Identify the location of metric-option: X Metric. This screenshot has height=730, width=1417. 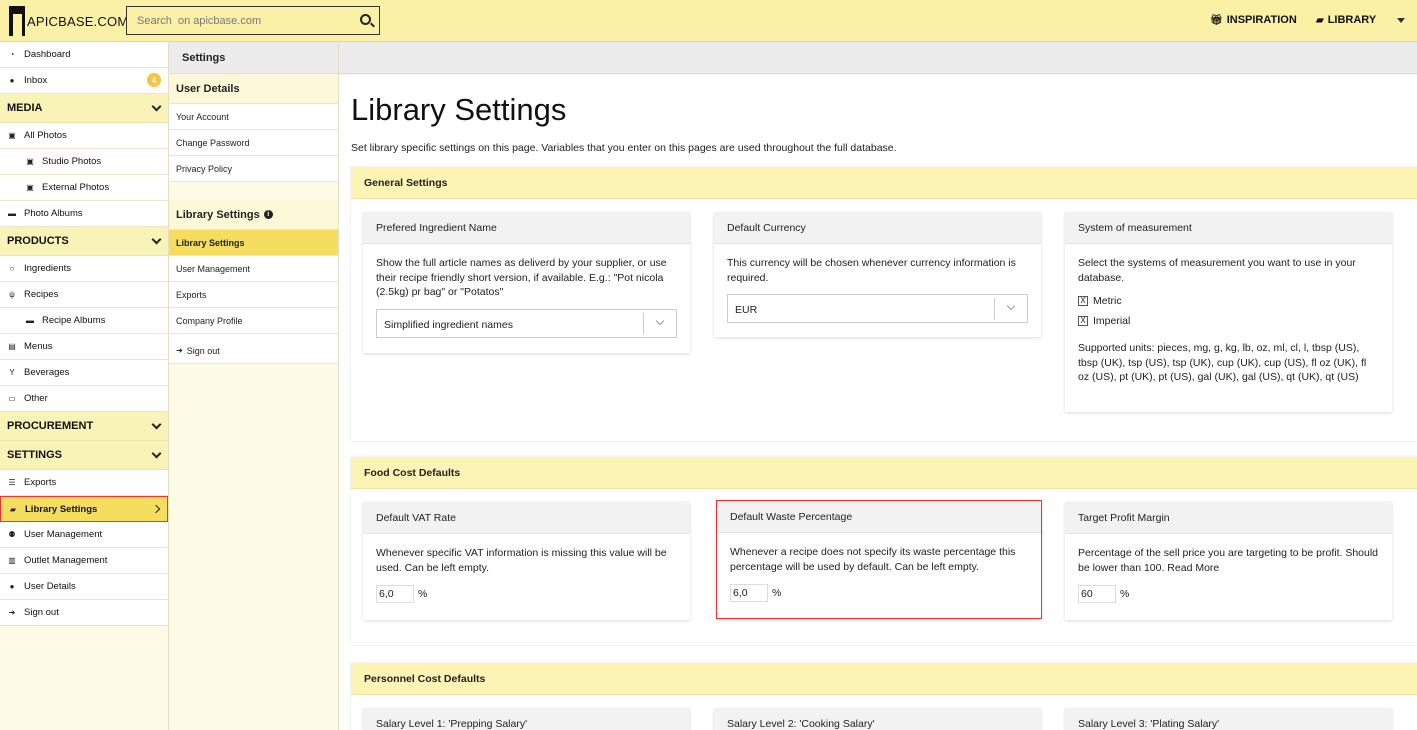
(1228, 301).